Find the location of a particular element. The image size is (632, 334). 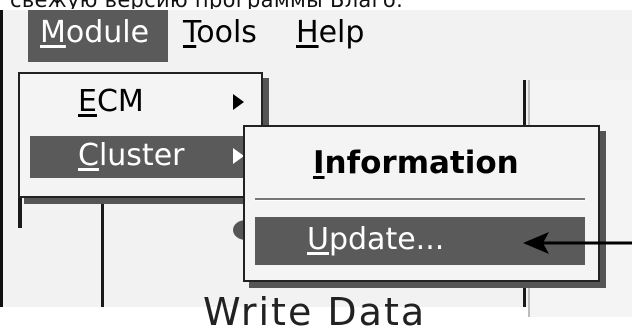

menu-item-update-mnemonic: U is located at coordinates (318, 239).